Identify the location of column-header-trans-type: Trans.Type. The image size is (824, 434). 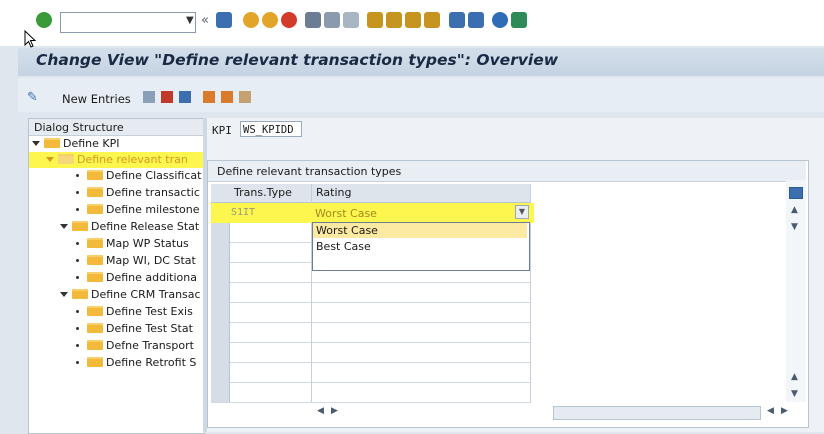
(263, 192).